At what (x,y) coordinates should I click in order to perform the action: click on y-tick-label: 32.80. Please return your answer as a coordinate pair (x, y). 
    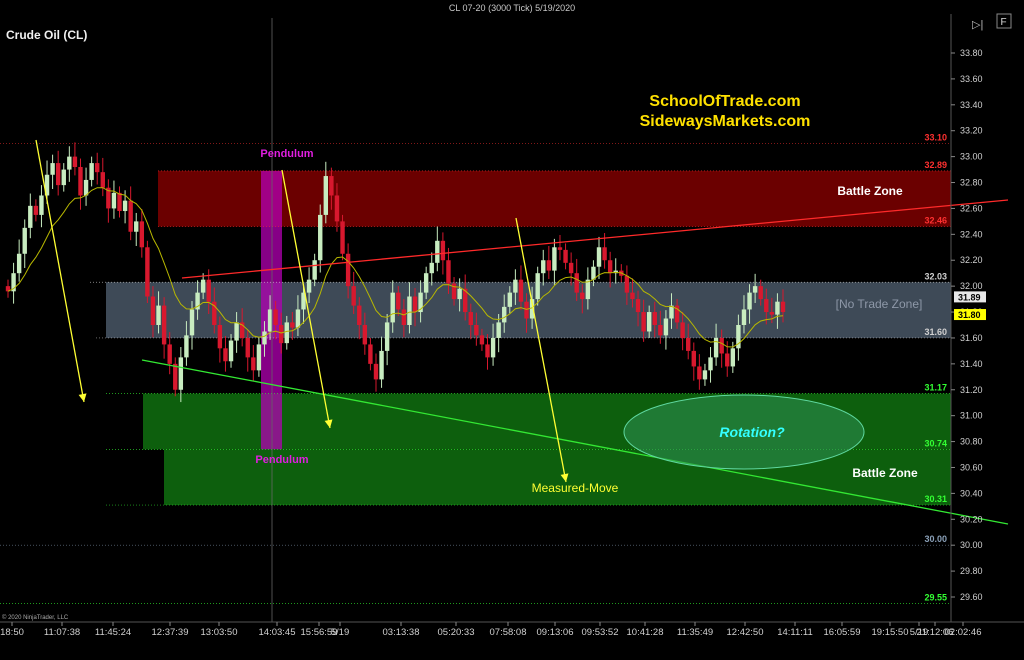
    Looking at the image, I should click on (971, 183).